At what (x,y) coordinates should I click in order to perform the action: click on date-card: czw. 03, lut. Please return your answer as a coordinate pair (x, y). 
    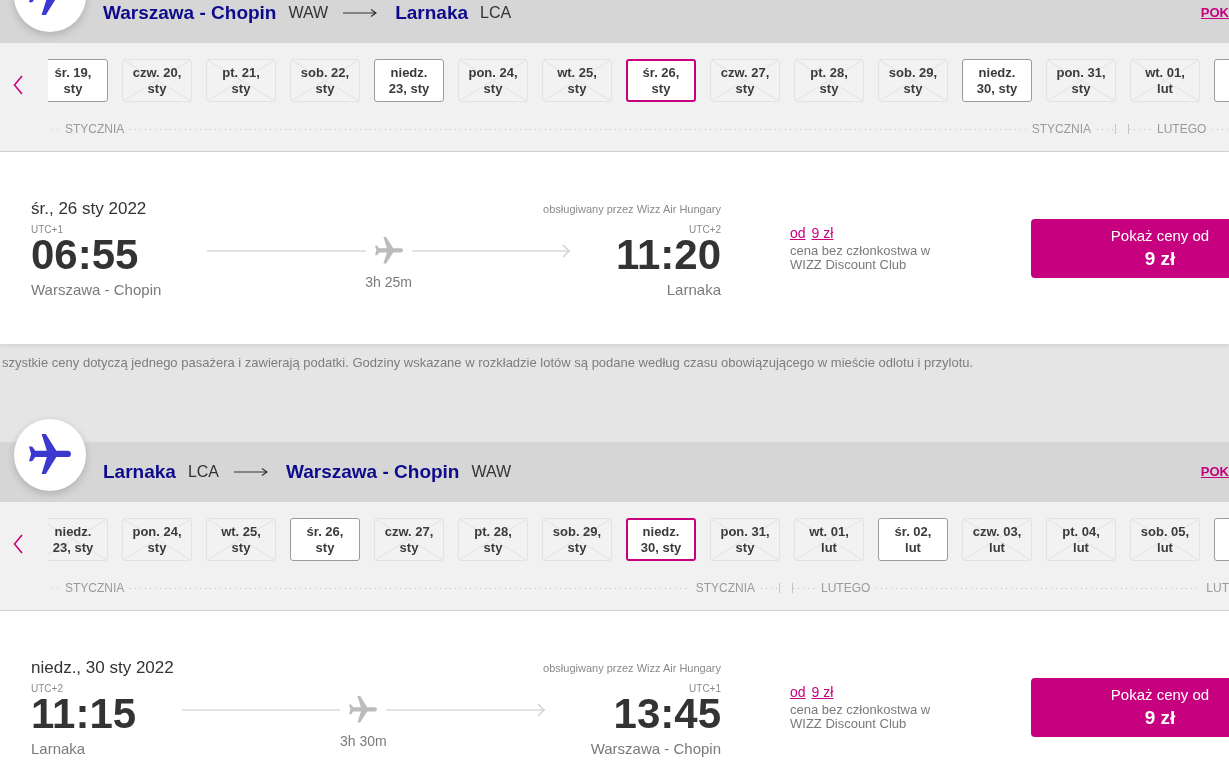
    Looking at the image, I should click on (997, 539).